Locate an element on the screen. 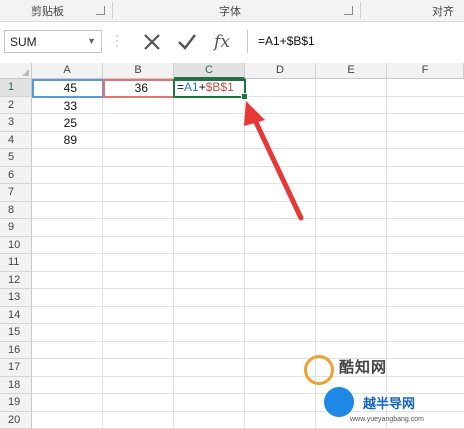 The width and height of the screenshot is (464, 429). watermark: 酷知网 越半导网 www.yueyangbang.com is located at coordinates (382, 390).